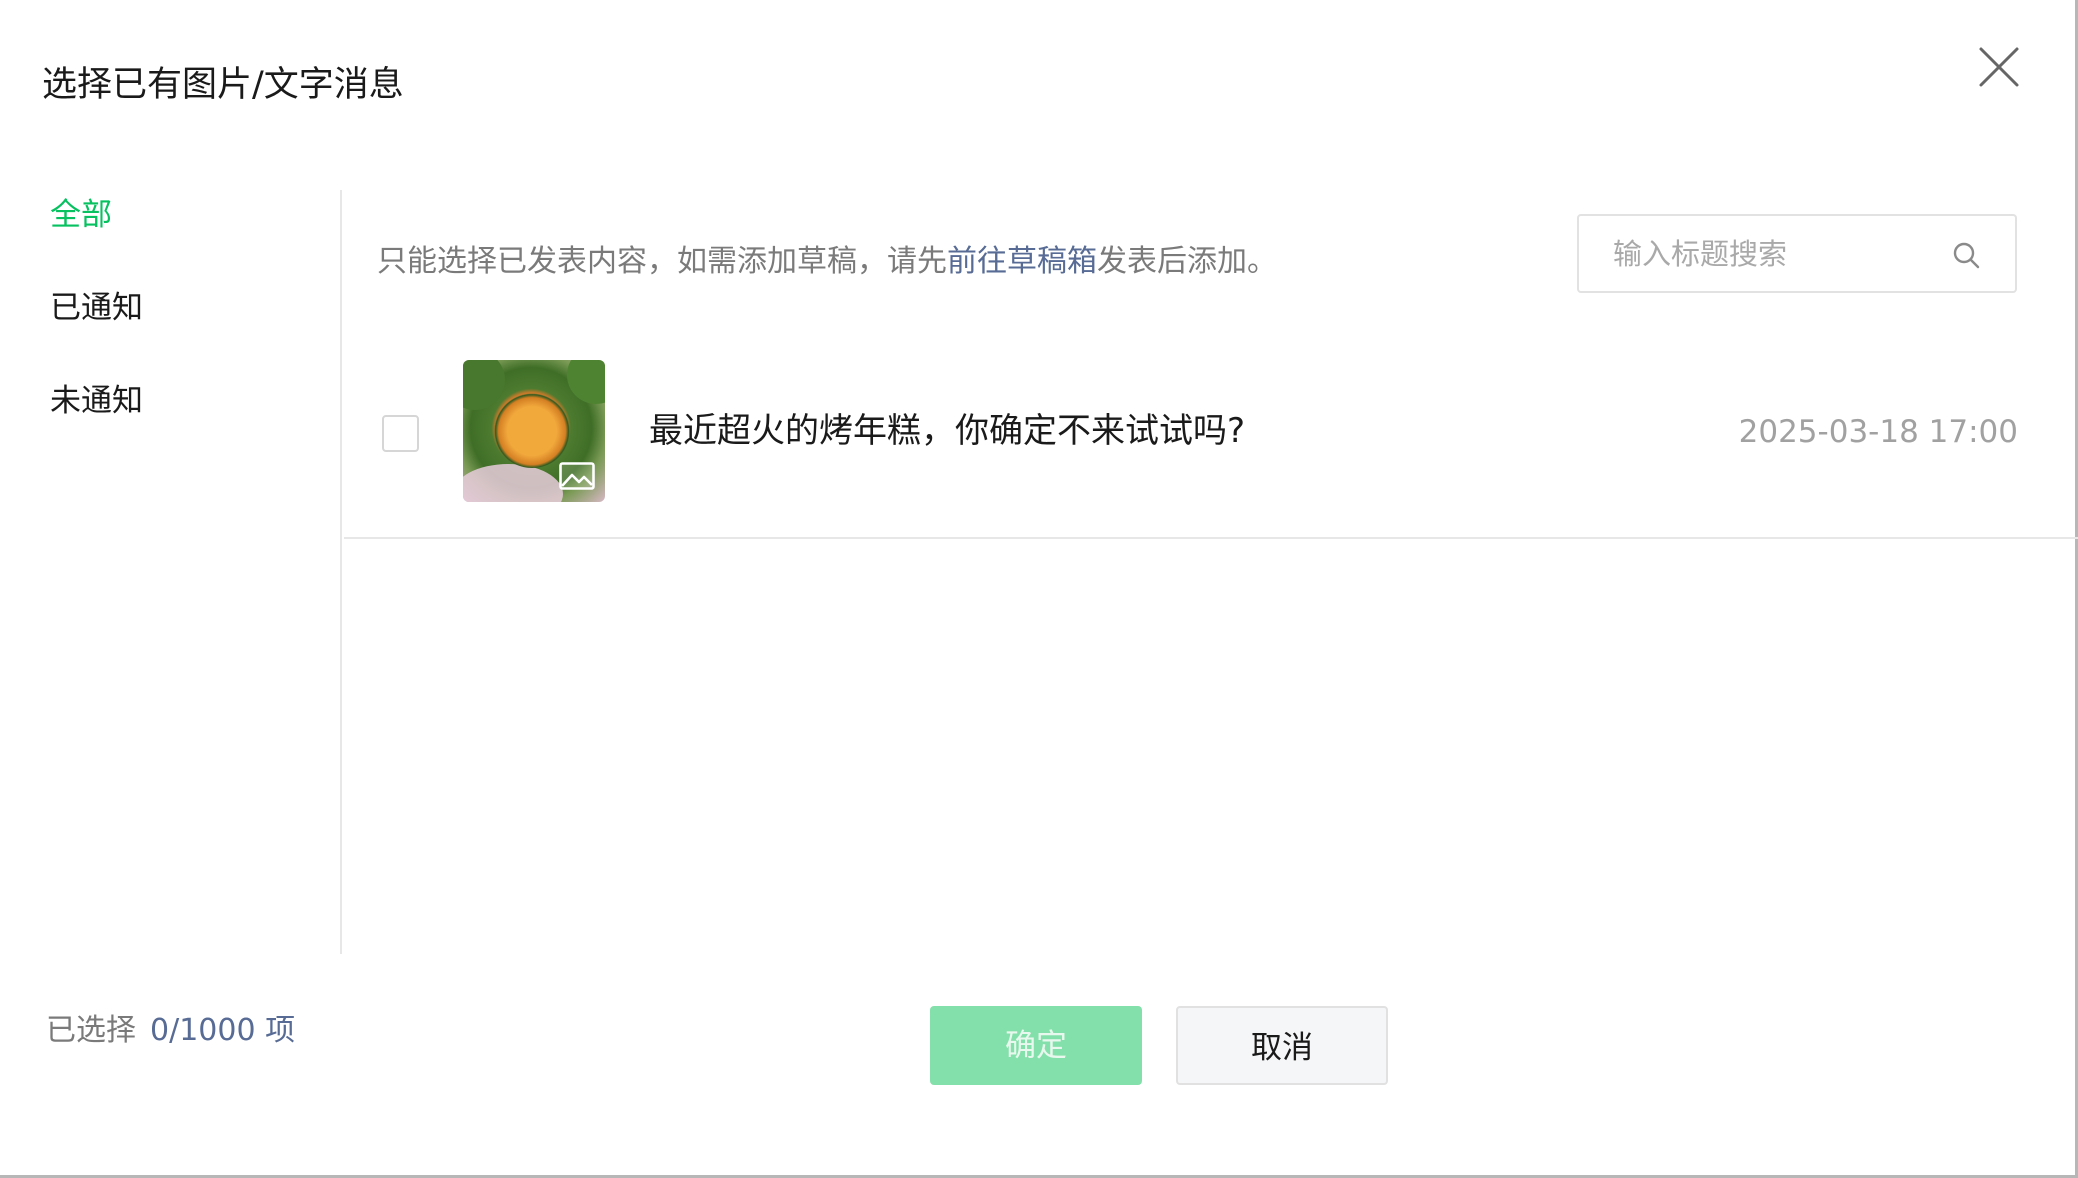 This screenshot has height=1178, width=2078. I want to click on item-checkbox, so click(400, 433).